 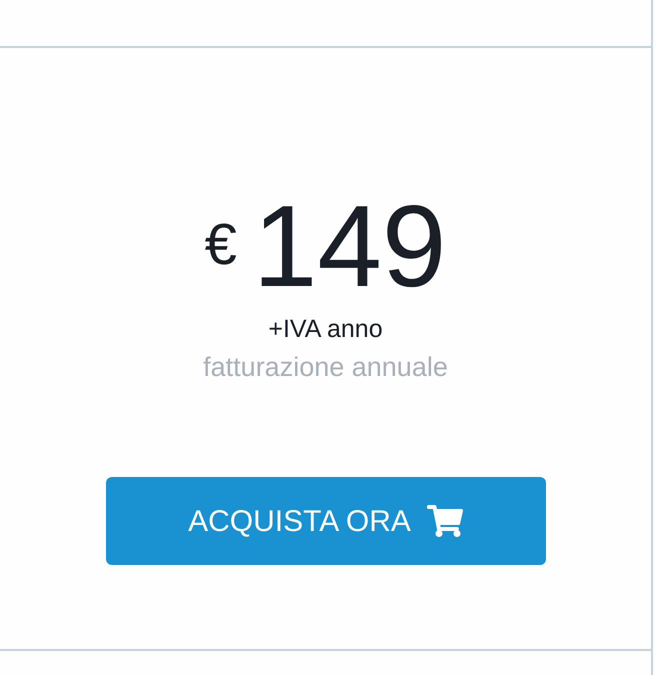 What do you see at coordinates (326, 521) in the screenshot?
I see `buy-button: ACQUISTA ORA` at bounding box center [326, 521].